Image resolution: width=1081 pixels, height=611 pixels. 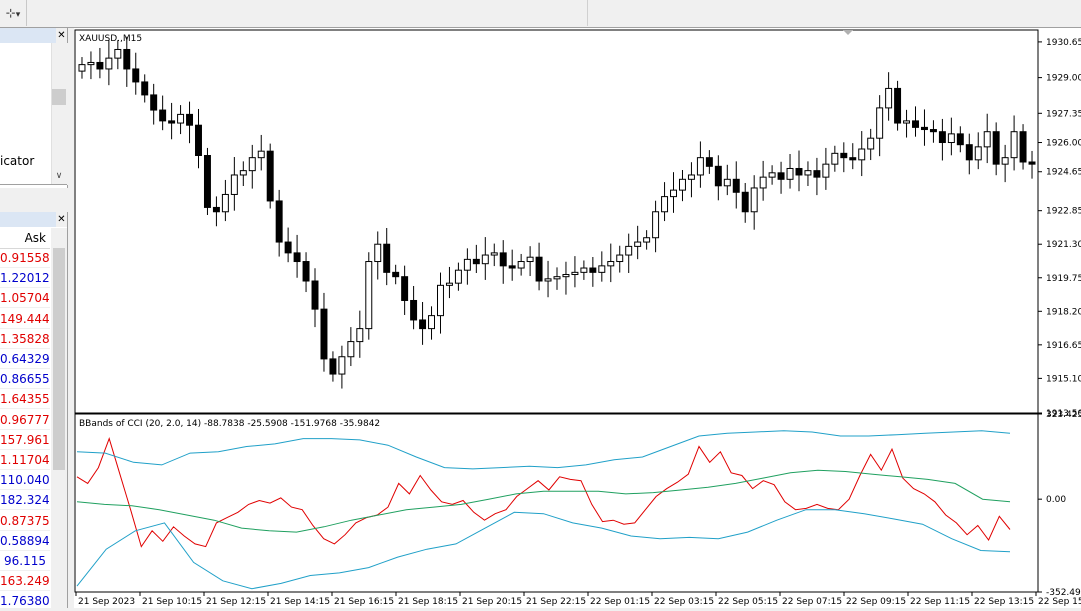 What do you see at coordinates (25, 561) in the screenshot?
I see `ask-price-cell: 96.115` at bounding box center [25, 561].